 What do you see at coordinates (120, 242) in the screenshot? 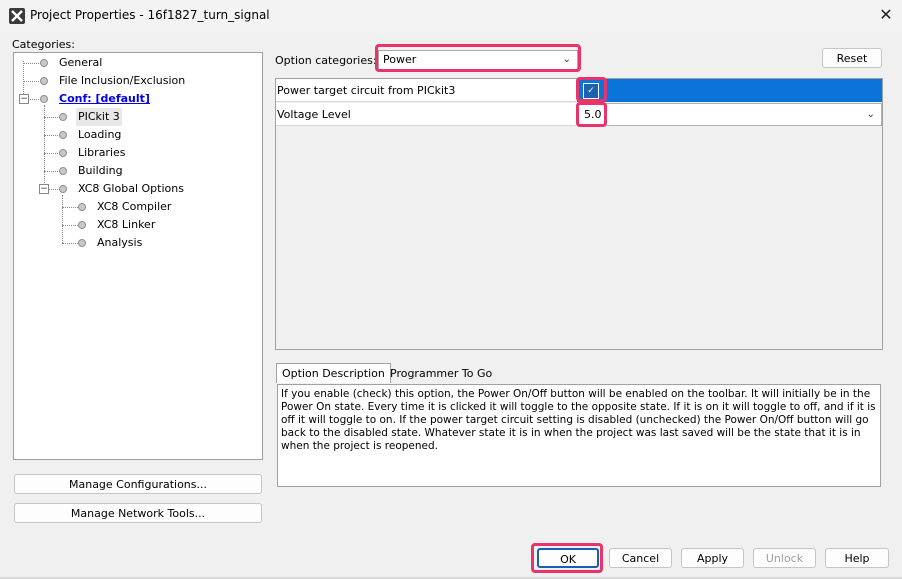
I see `tree-item-label: Analysis` at bounding box center [120, 242].